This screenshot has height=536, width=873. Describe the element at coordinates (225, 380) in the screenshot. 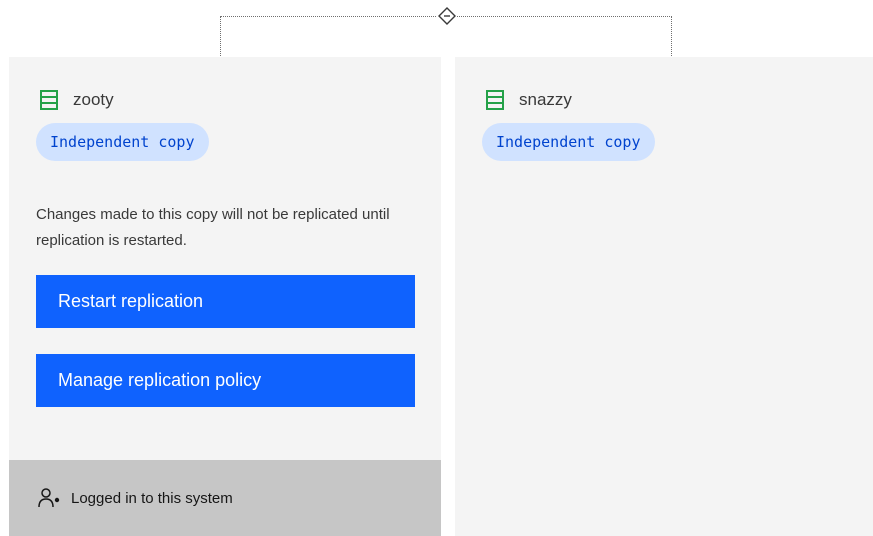

I see `manage-replication-policy-button: Manage replication policy` at that location.